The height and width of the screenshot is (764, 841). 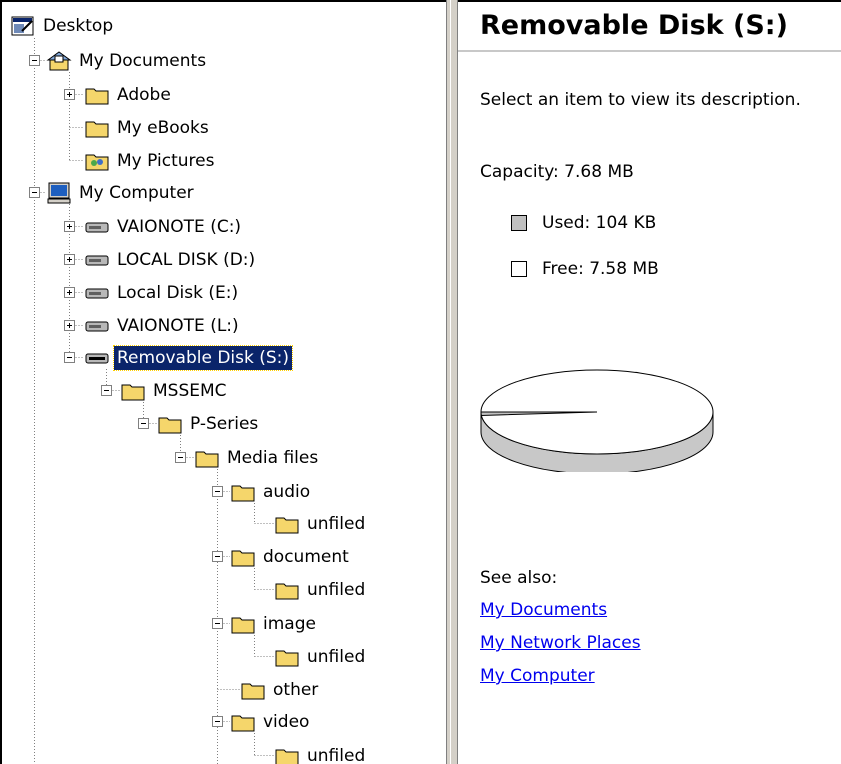 I want to click on tree-item-label: My Documents, so click(x=143, y=61).